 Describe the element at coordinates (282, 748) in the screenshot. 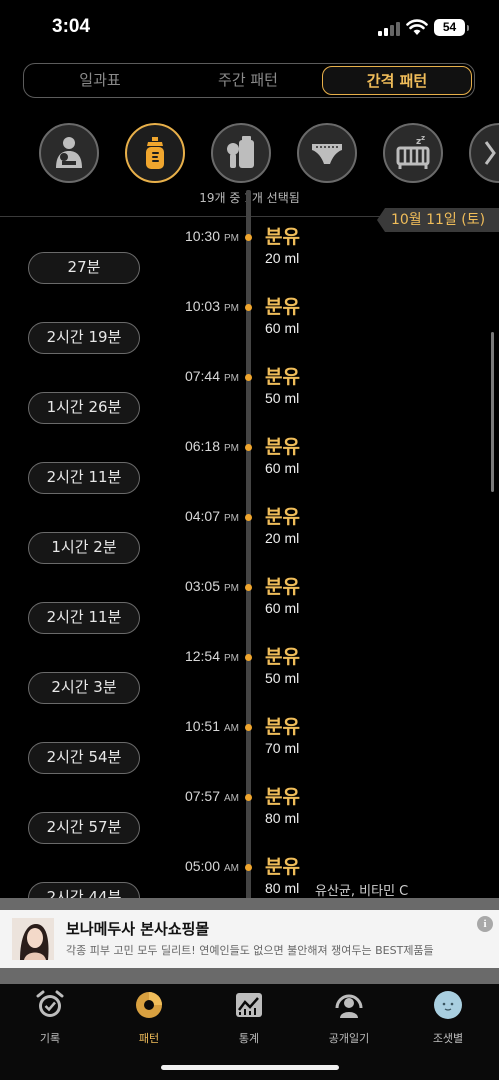

I see `entry-amount: 70 ml` at that location.